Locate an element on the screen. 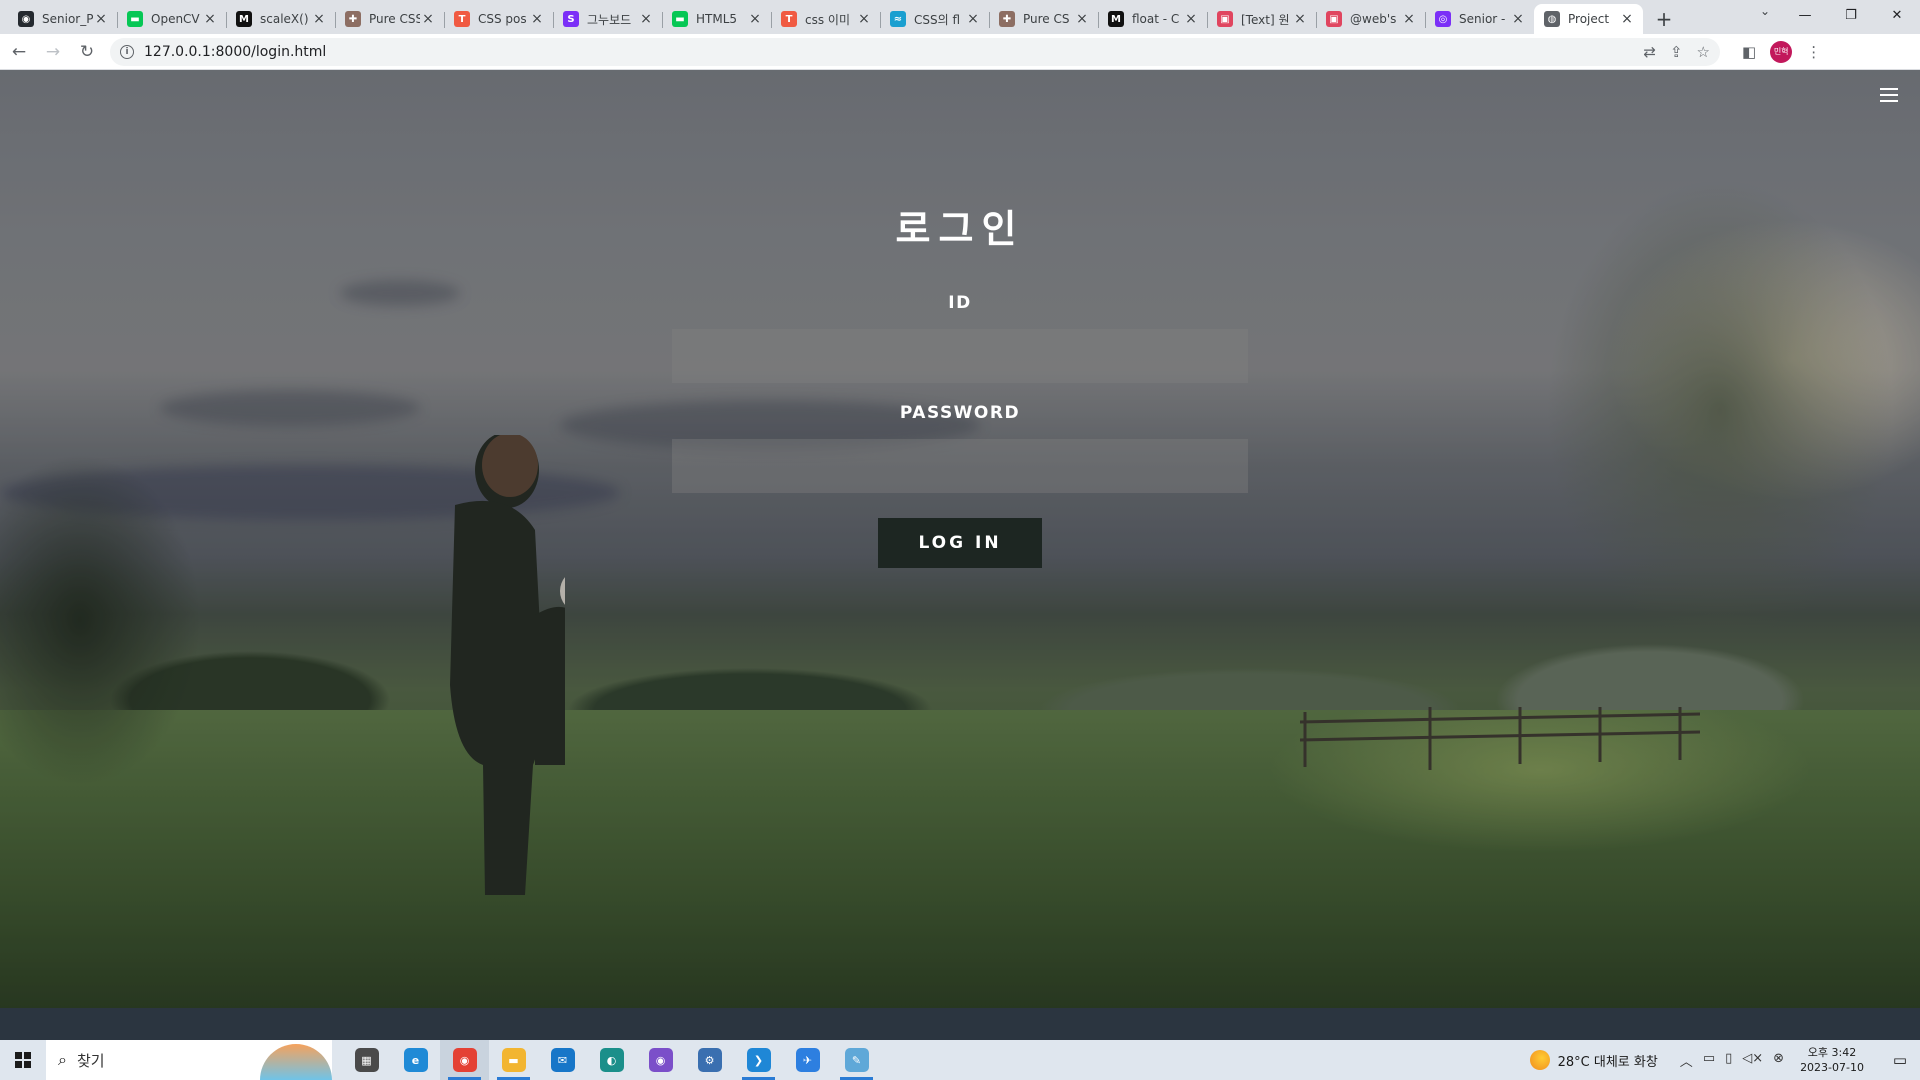  id-input is located at coordinates (960, 356).